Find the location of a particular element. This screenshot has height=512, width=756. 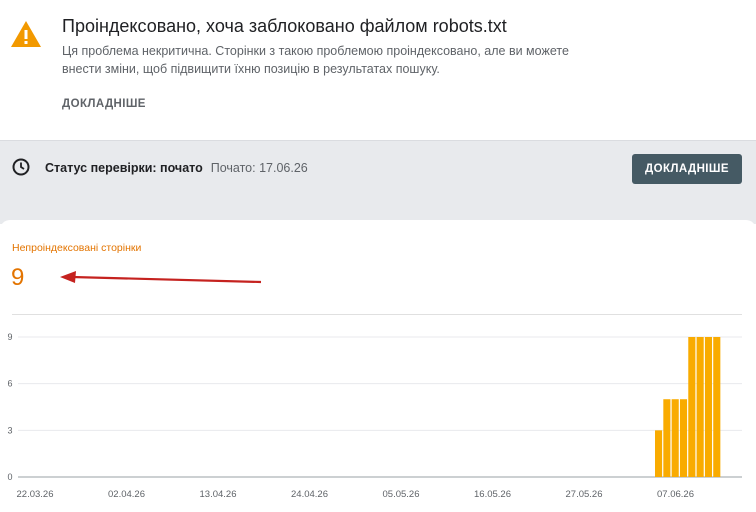

x-tick-label: 07.06.26 is located at coordinates (675, 494).